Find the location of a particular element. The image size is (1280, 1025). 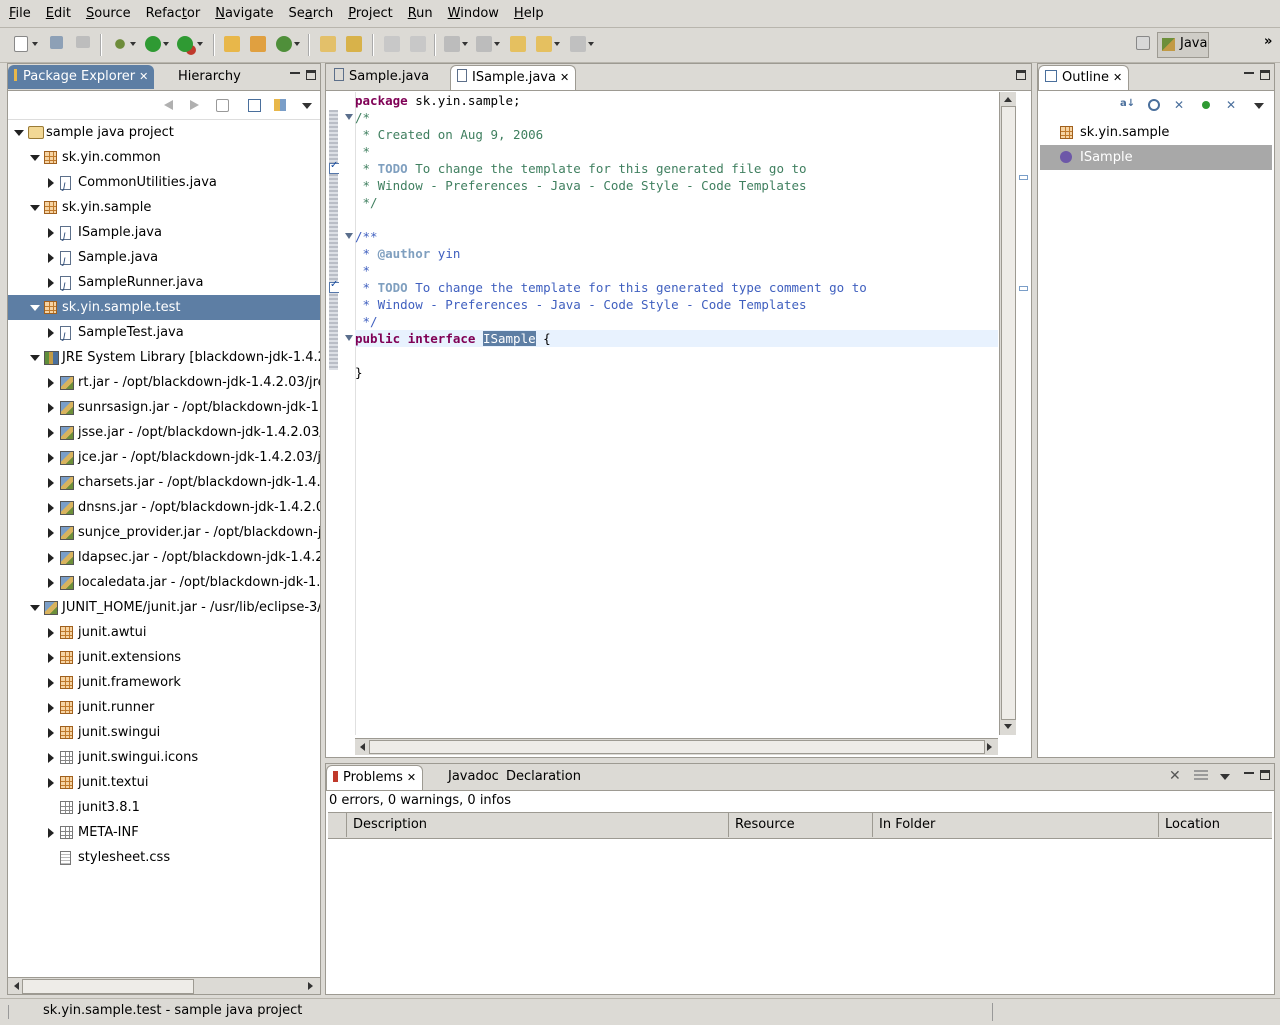

editor-horizontal-scrollbar is located at coordinates (676, 746).